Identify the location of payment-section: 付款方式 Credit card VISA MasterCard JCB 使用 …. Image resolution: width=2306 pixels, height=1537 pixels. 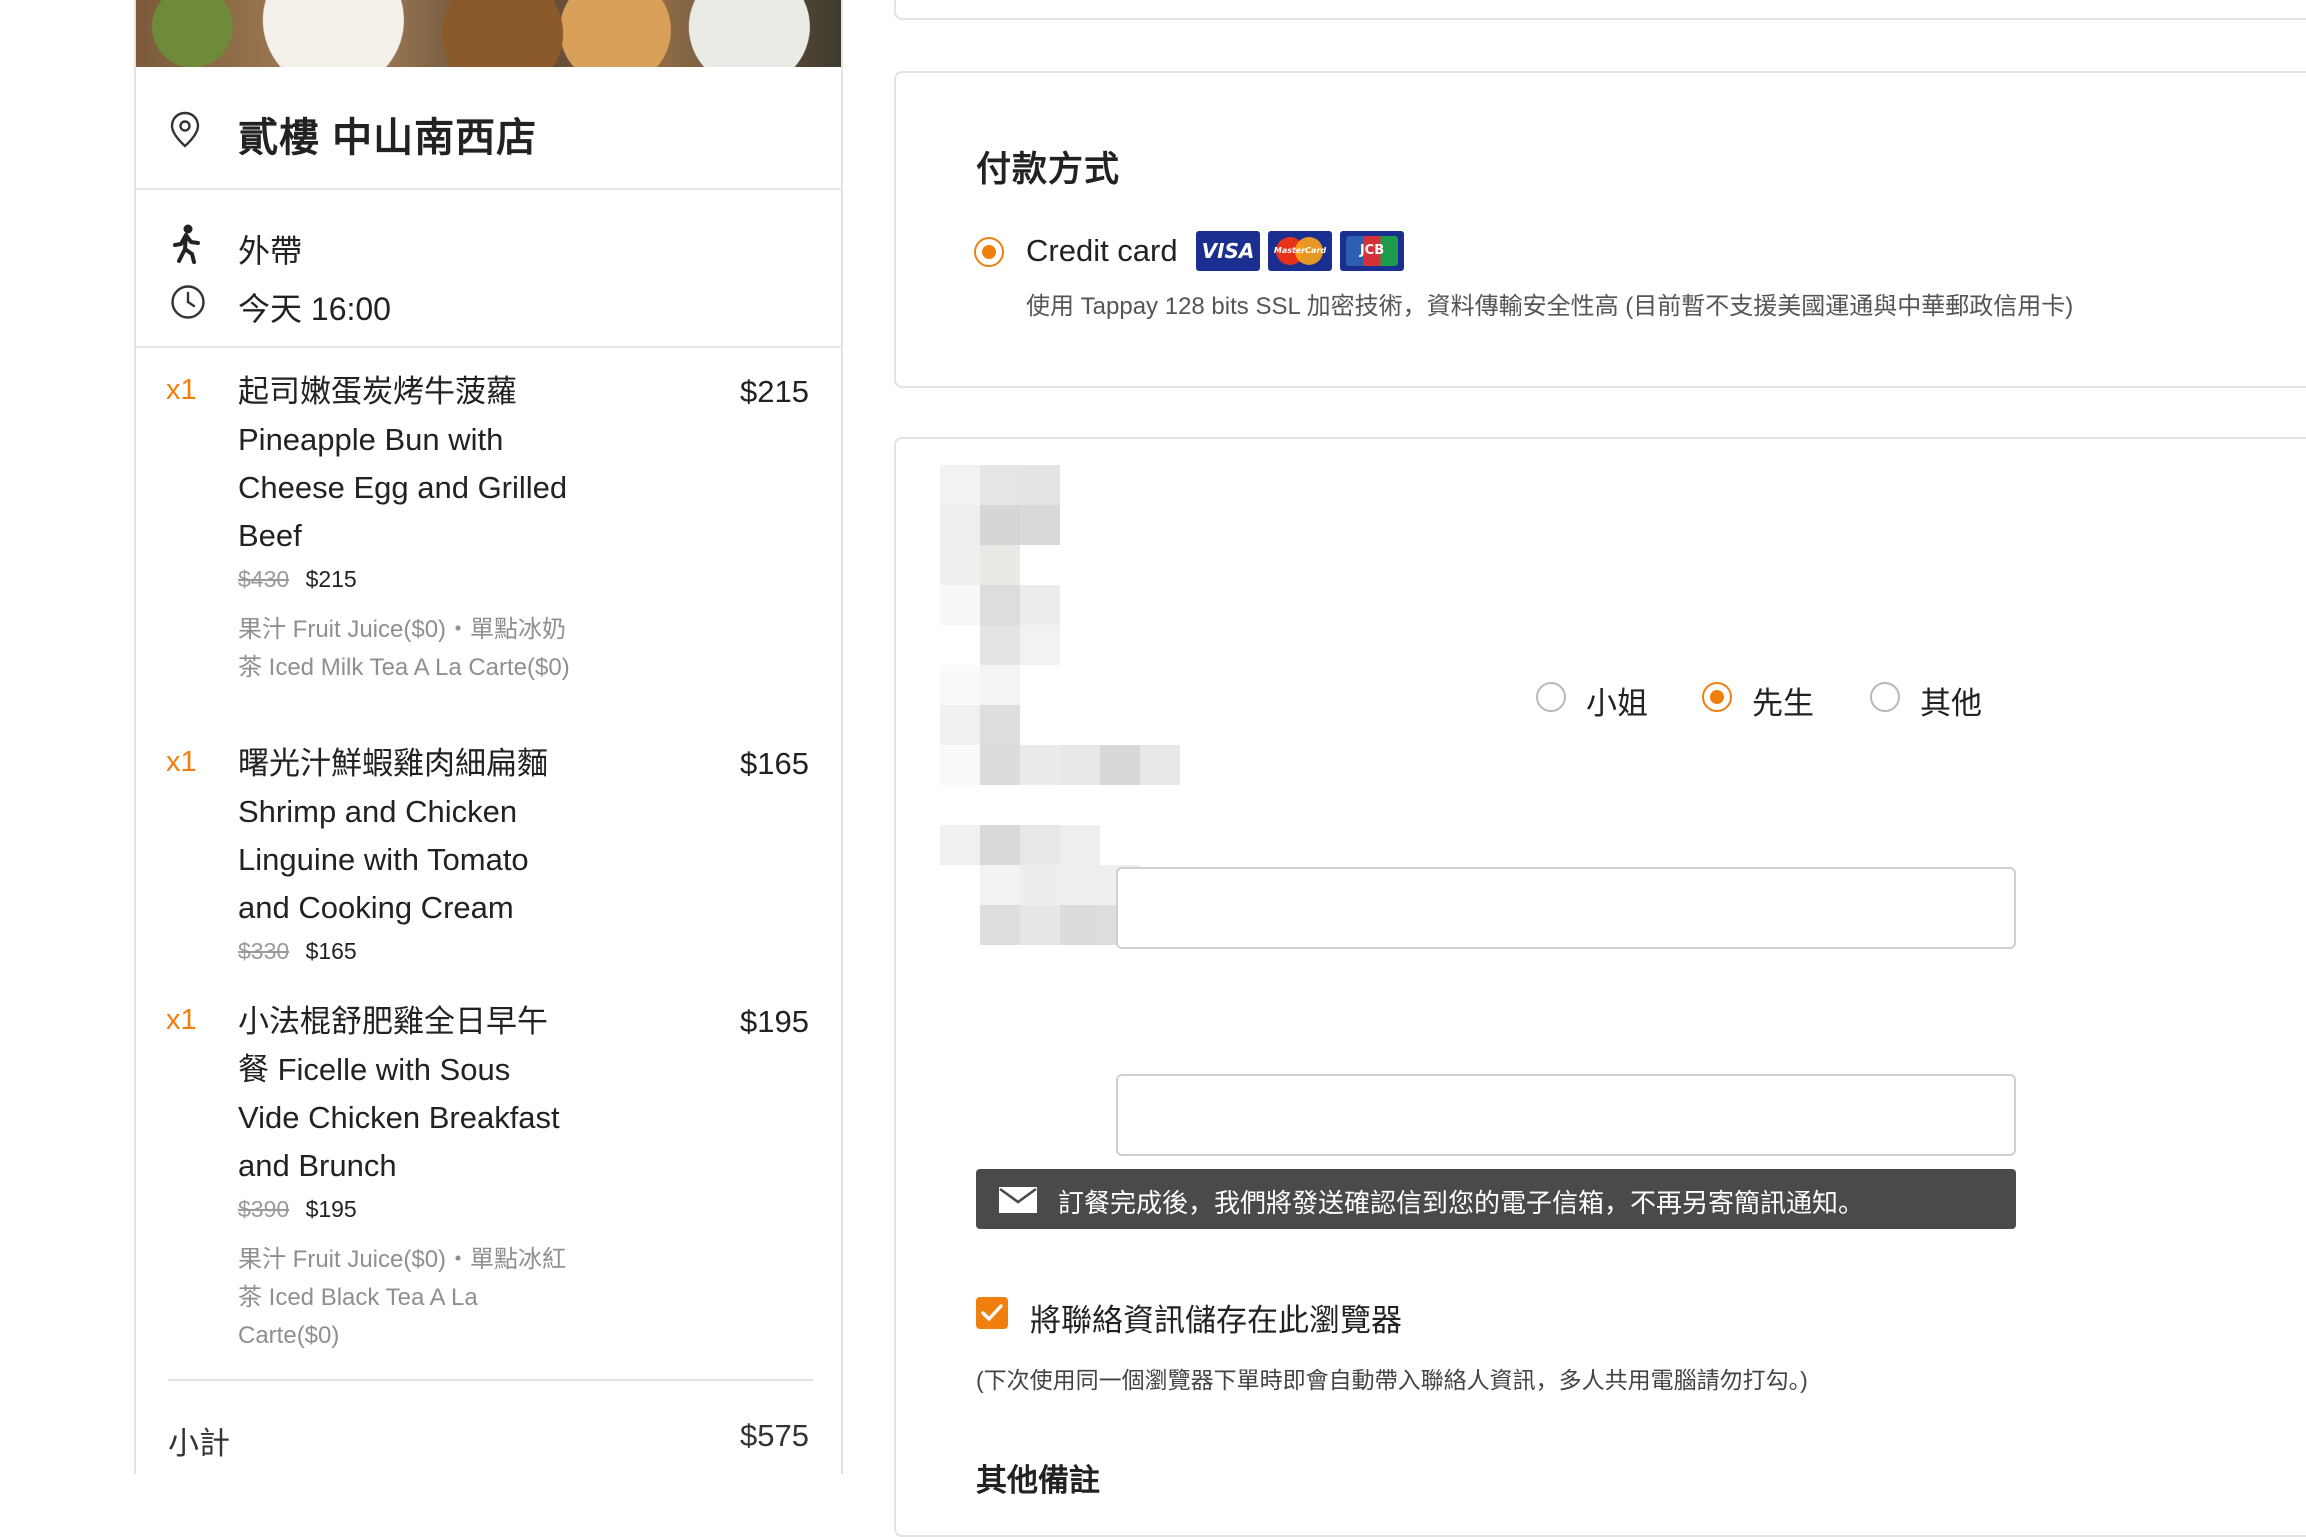
(1600, 229).